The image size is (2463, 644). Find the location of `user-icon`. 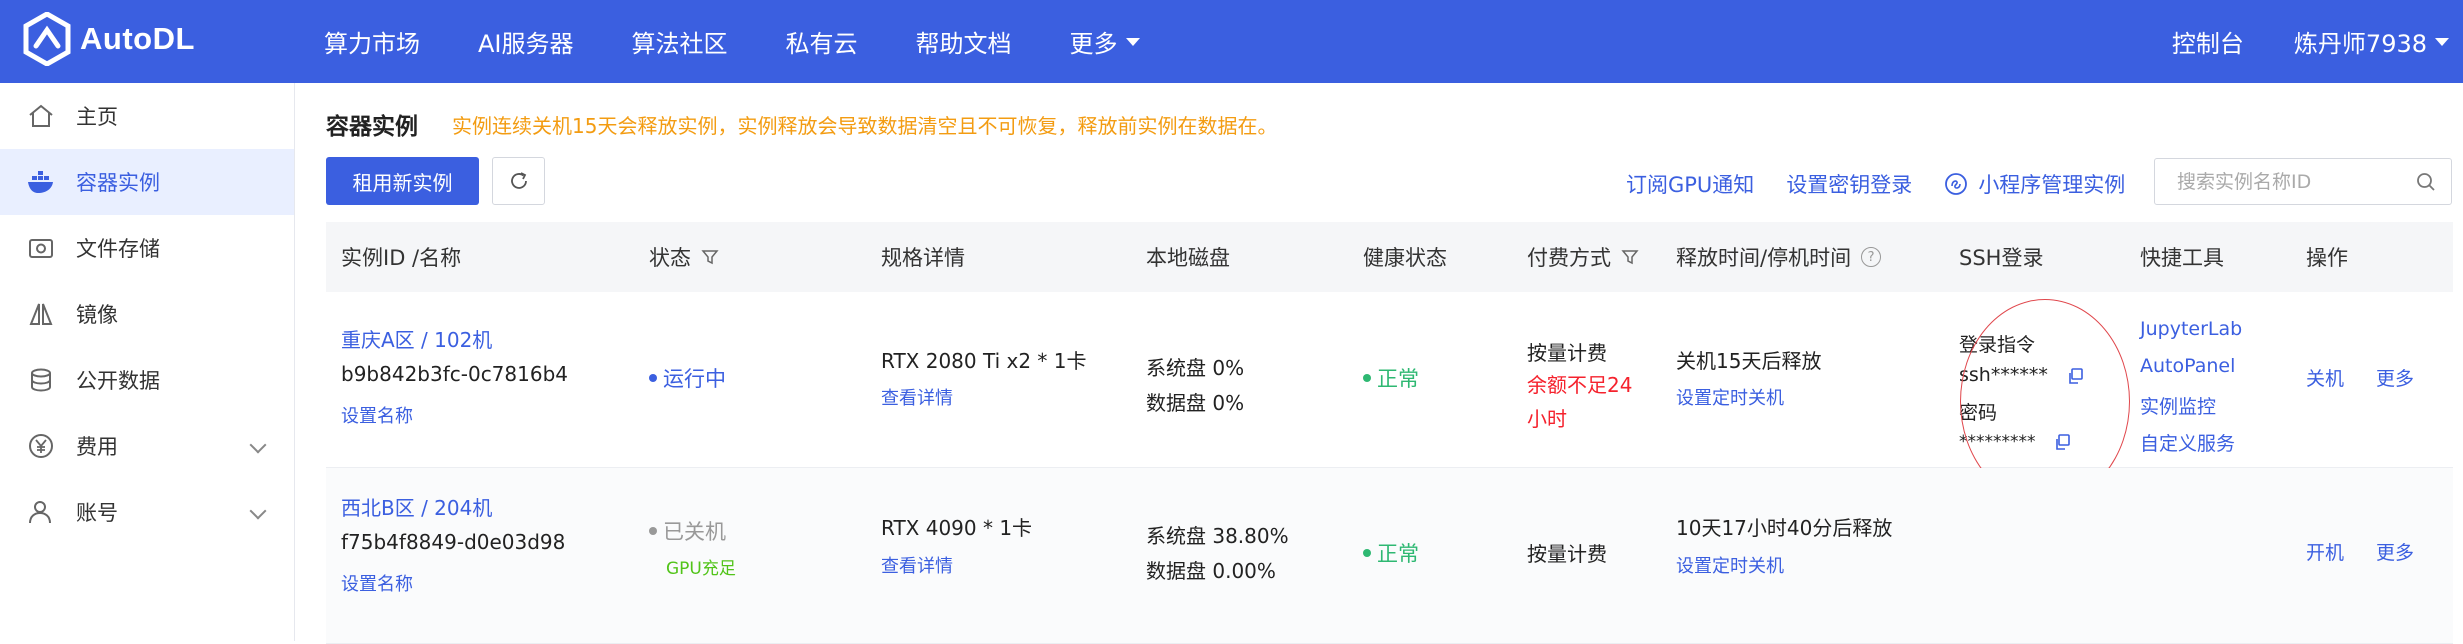

user-icon is located at coordinates (41, 512).